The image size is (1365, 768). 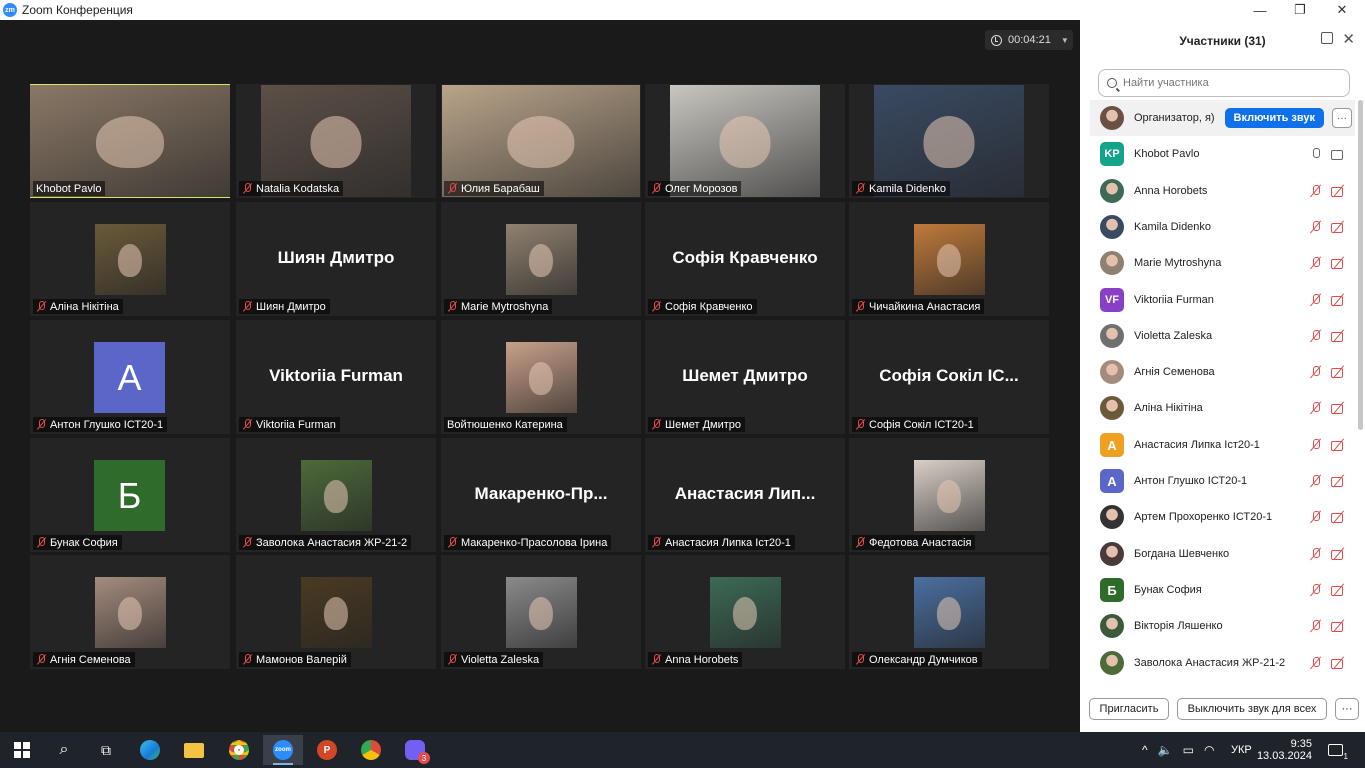 I want to click on avatar: A, so click(x=1112, y=481).